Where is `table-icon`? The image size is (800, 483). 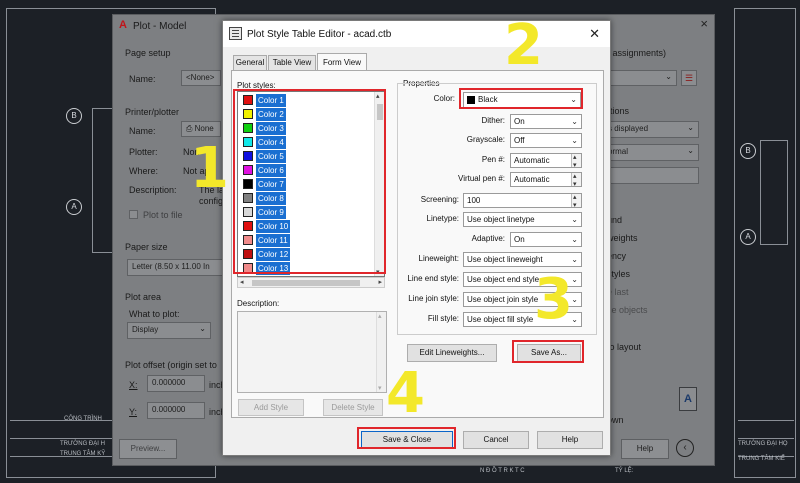 table-icon is located at coordinates (235, 33).